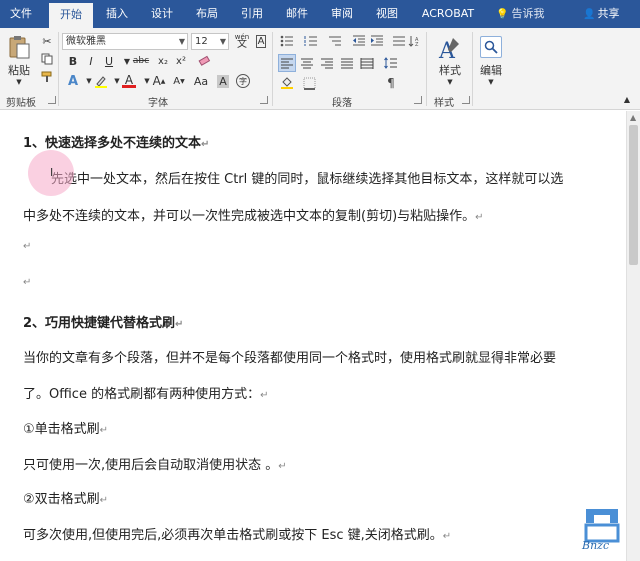 Image resolution: width=640 pixels, height=561 pixels. What do you see at coordinates (359, 41) in the screenshot?
I see `decrease-indent-button` at bounding box center [359, 41].